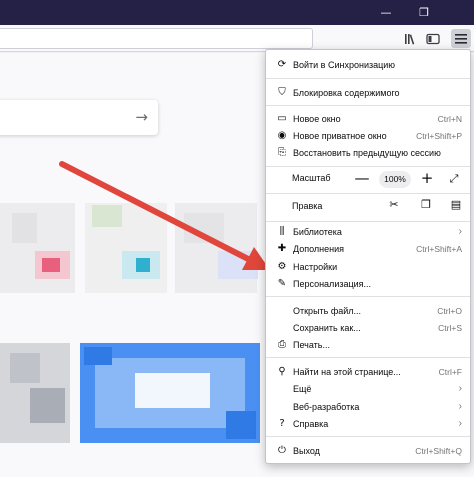  Describe the element at coordinates (368, 327) in the screenshot. I see `menu-item-save-as: Сохранить как... Ctrl+S` at that location.